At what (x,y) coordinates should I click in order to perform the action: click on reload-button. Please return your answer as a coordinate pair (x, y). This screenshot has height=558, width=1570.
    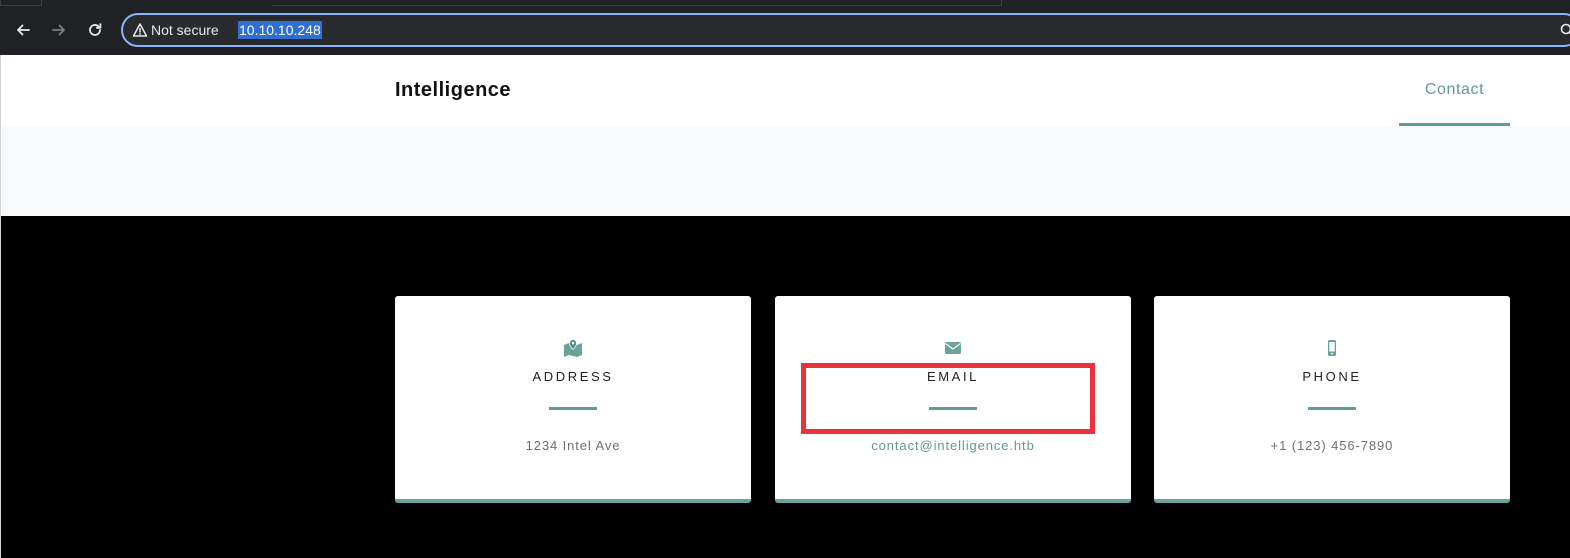
    Looking at the image, I should click on (95, 30).